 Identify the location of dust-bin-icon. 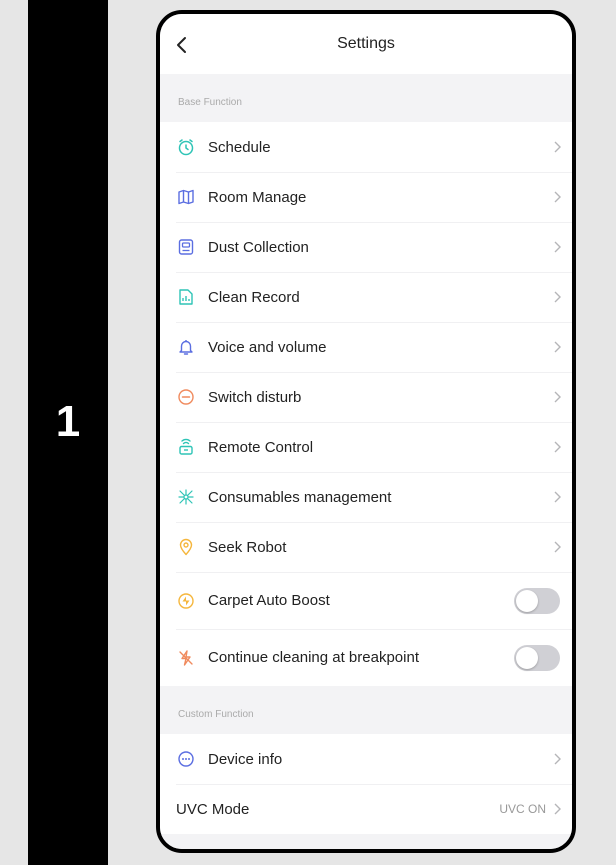
(186, 247).